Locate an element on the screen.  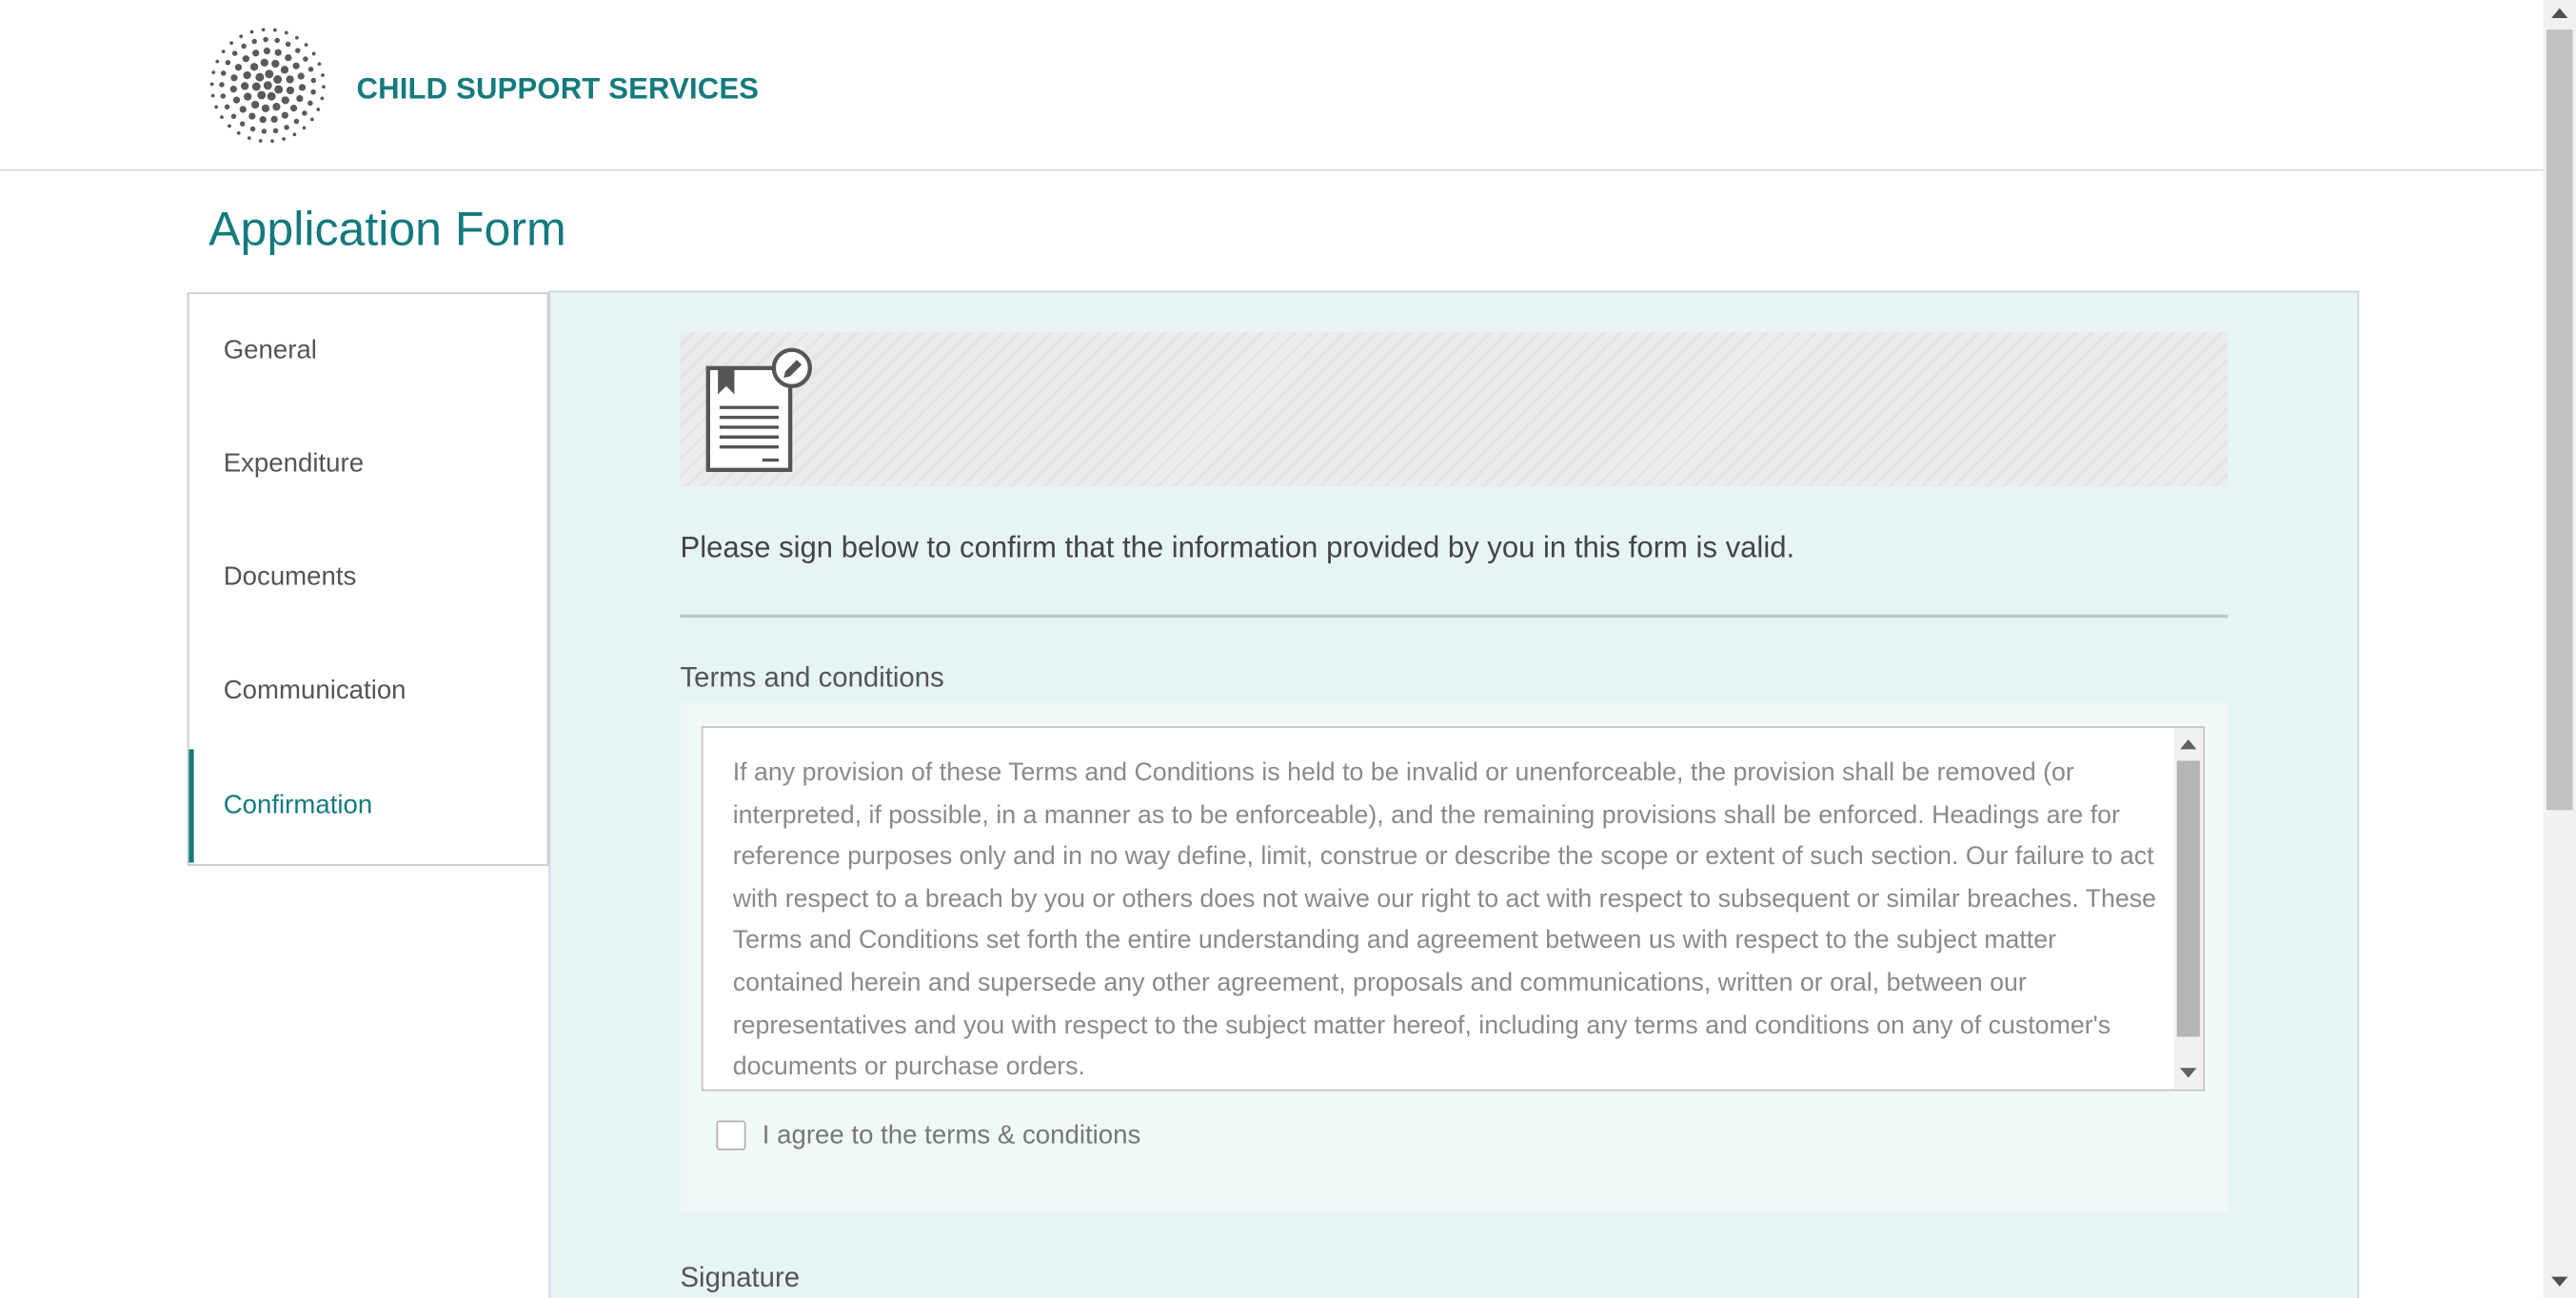
scroll-down-arrow-icon is located at coordinates (2188, 1073).